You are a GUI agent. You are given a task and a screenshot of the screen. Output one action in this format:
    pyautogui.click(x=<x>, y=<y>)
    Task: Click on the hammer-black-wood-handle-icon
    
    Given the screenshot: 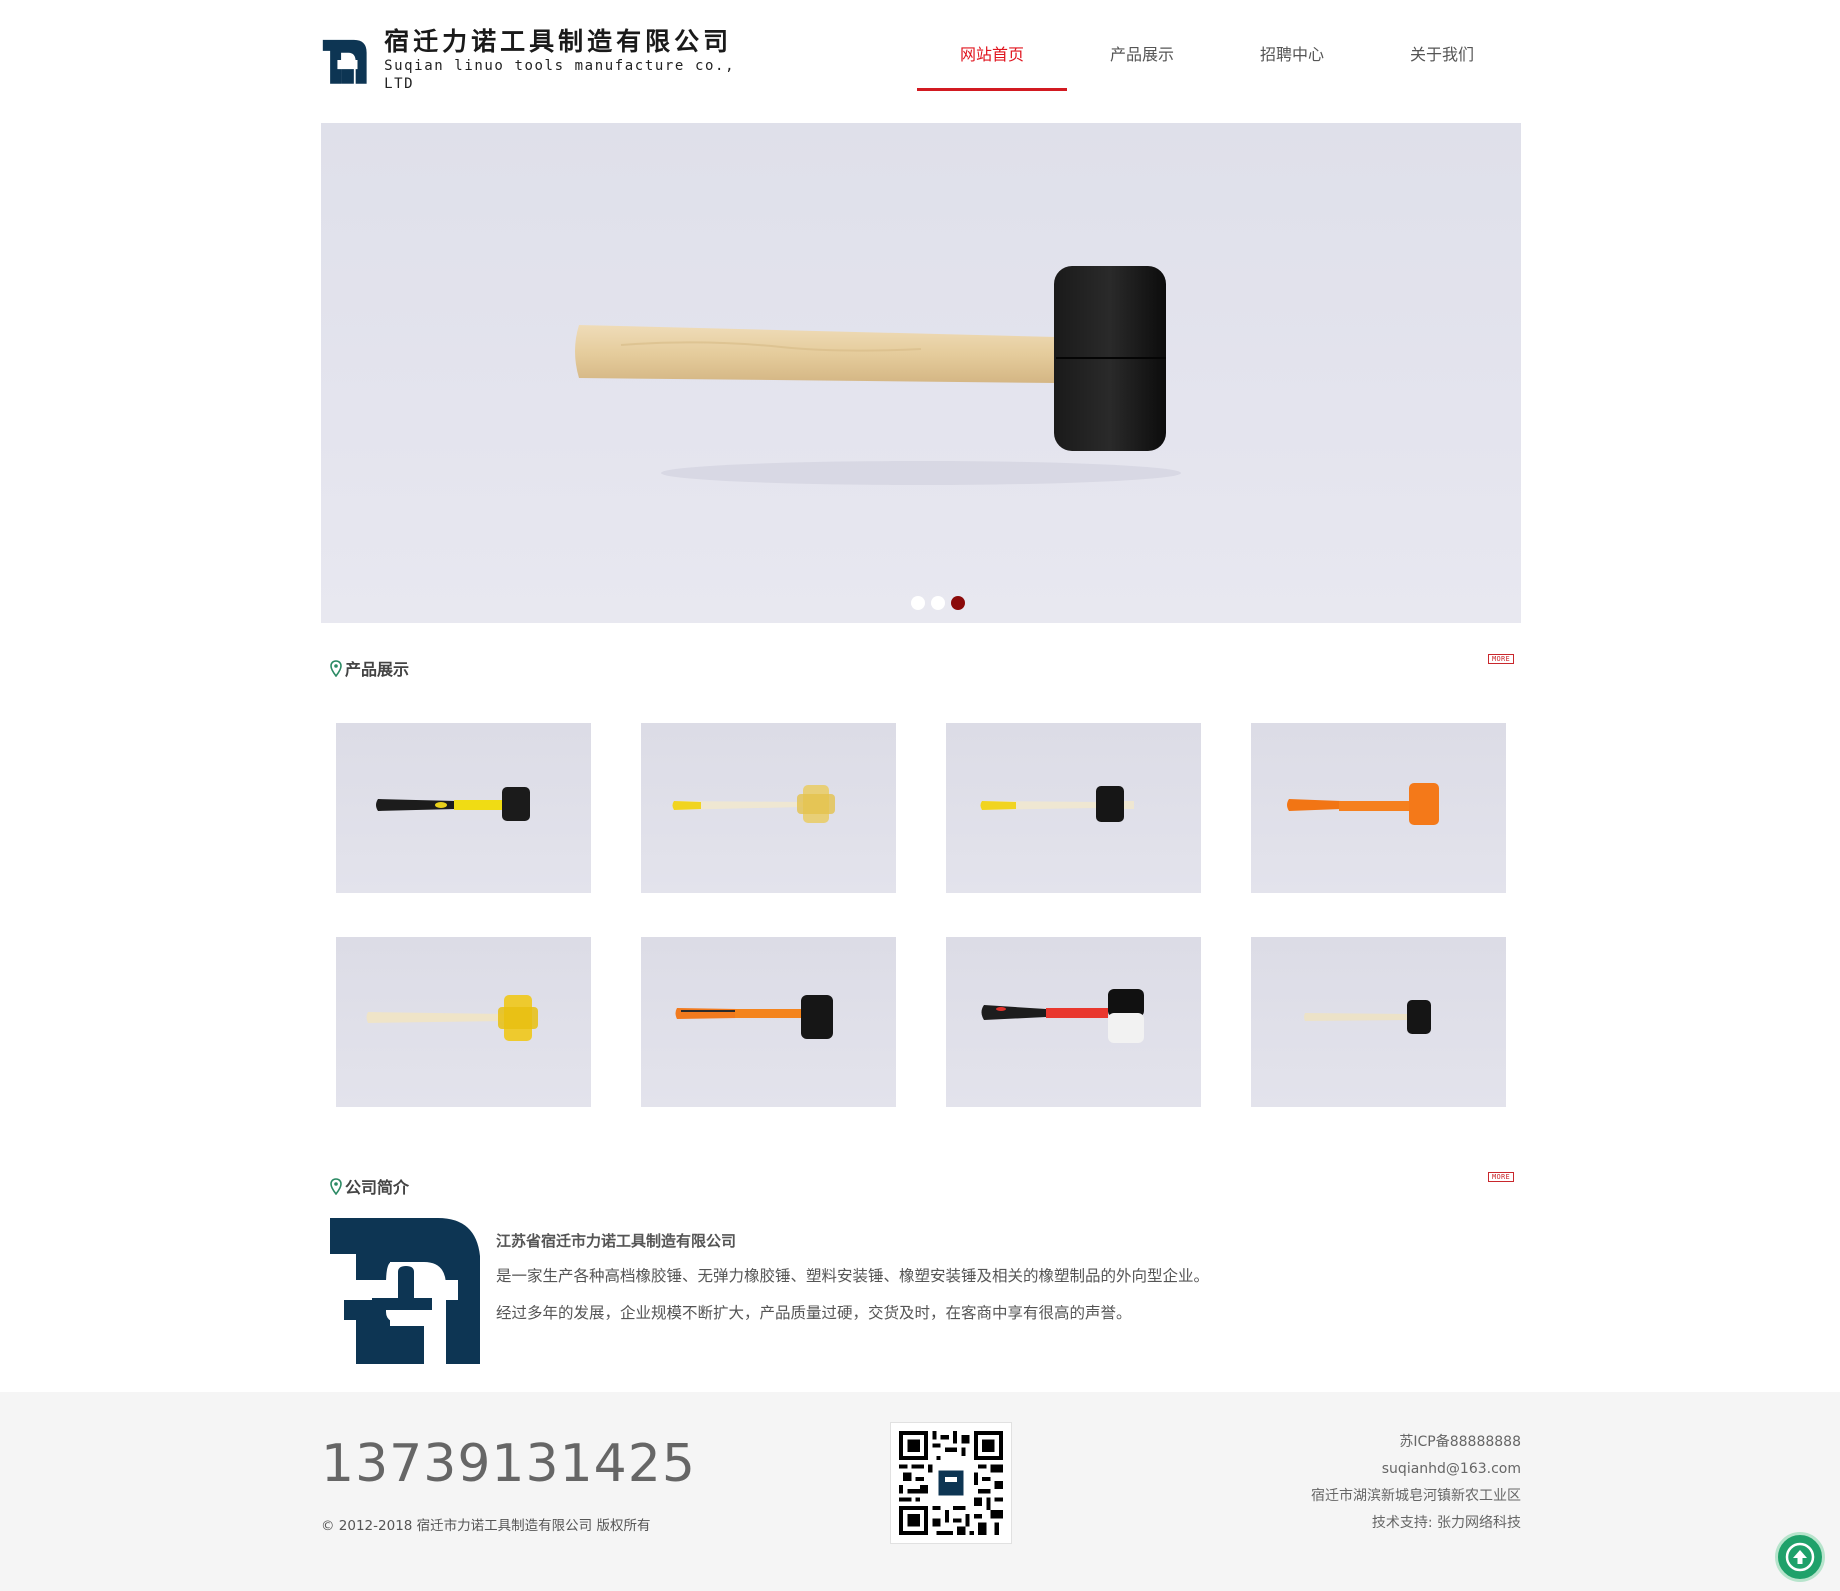 What is the action you would take?
    pyautogui.click(x=1057, y=804)
    